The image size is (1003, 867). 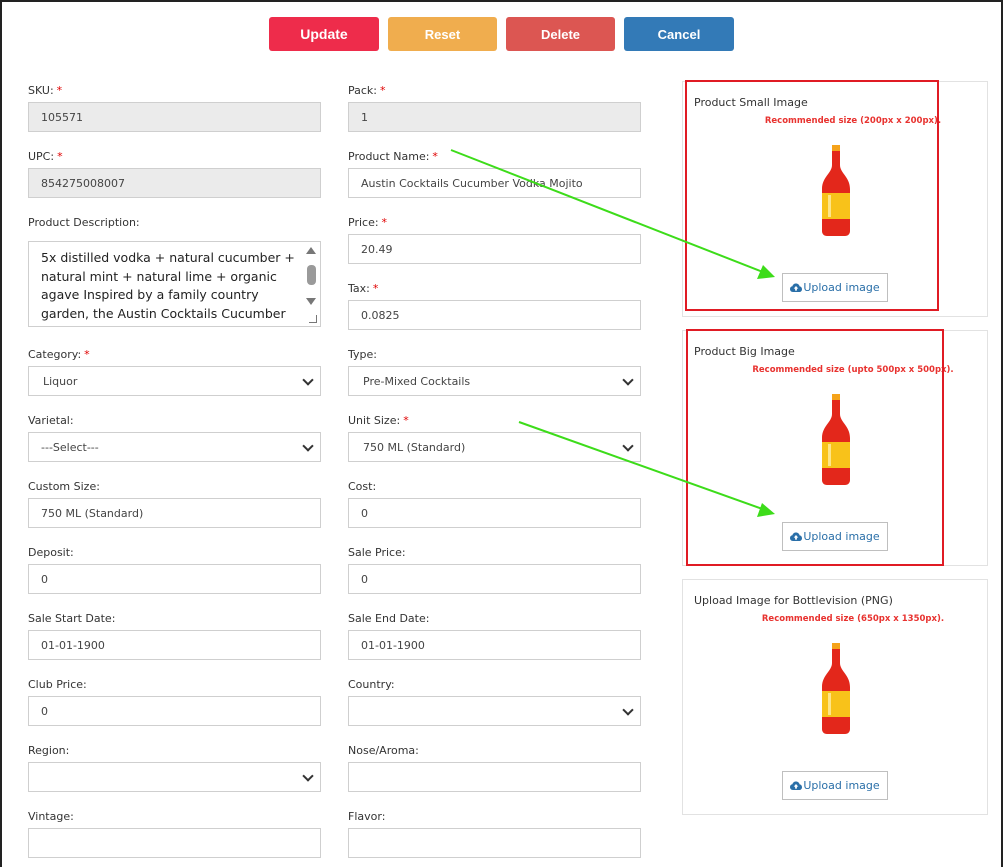 I want to click on scroll-down-icon, so click(x=311, y=301).